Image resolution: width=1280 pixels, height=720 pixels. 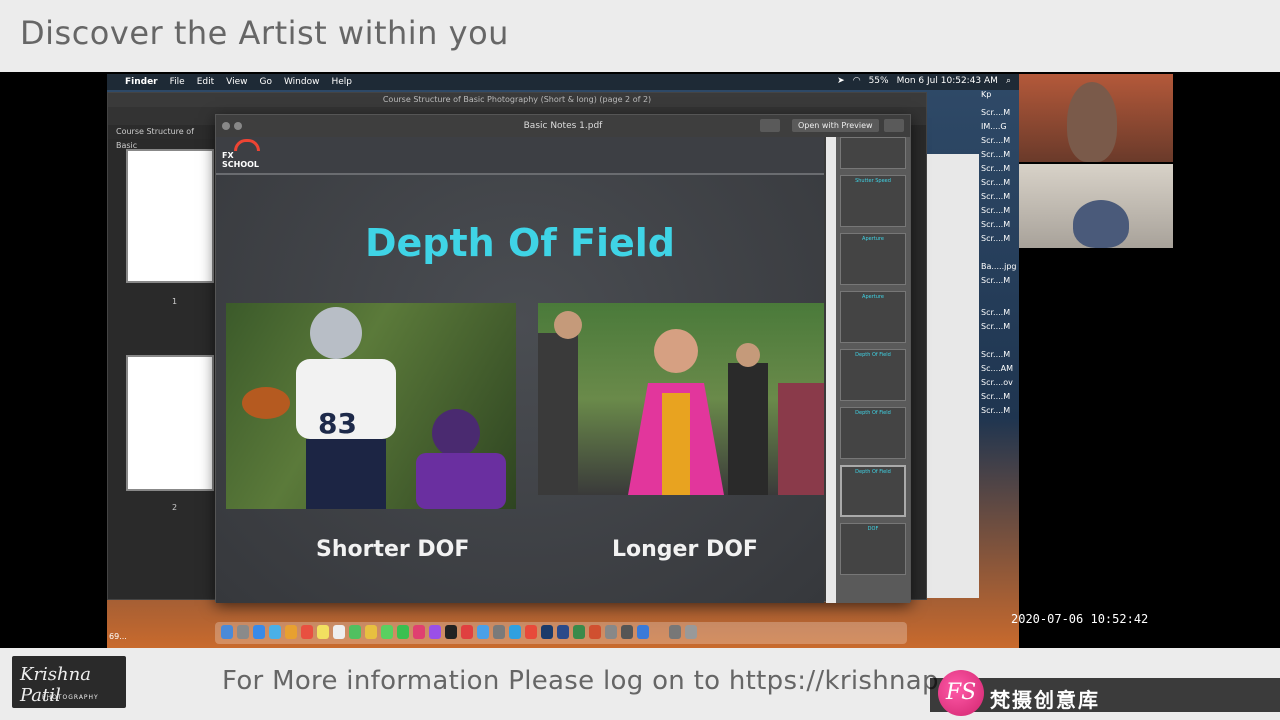 What do you see at coordinates (499, 632) in the screenshot?
I see `system-preferences-icon` at bounding box center [499, 632].